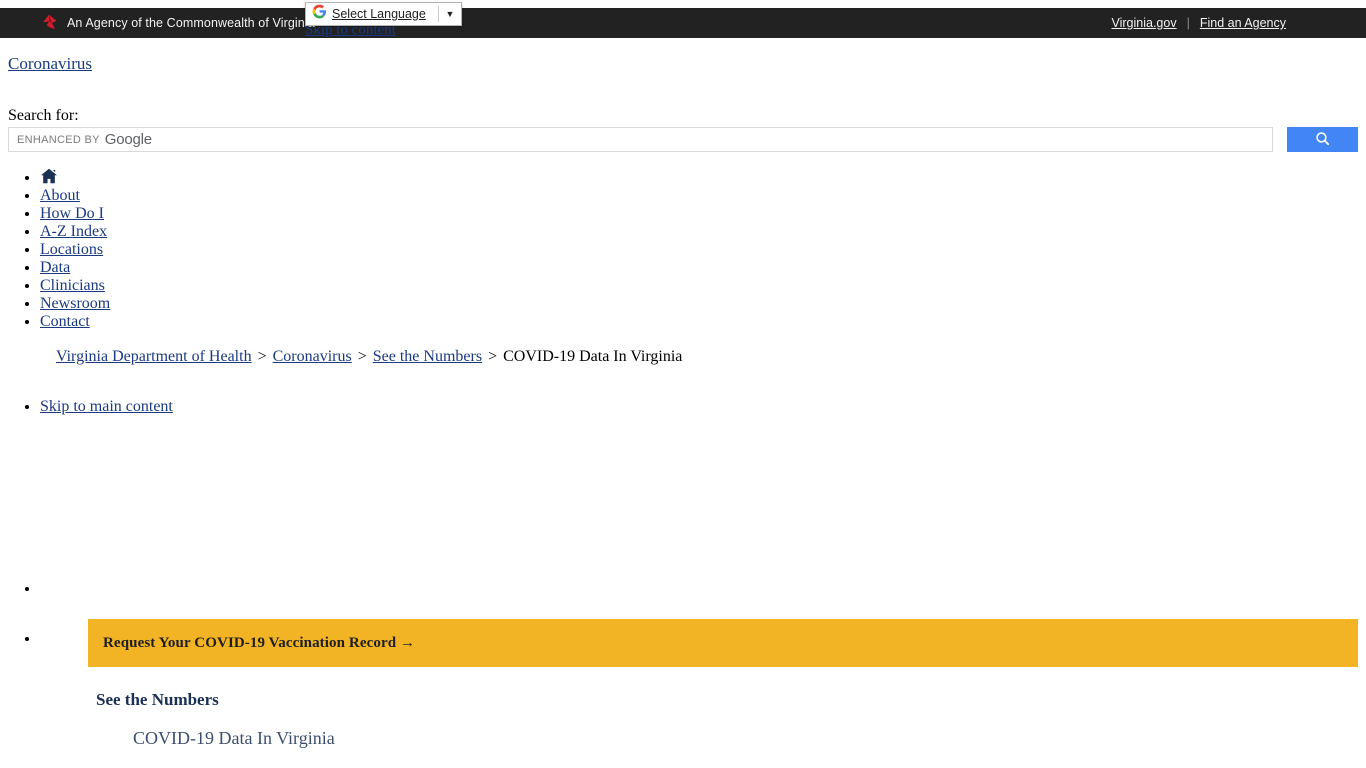 This screenshot has width=1366, height=768. I want to click on breadcrumb-item-current: COVID-19 Data In Virginia, so click(593, 356).